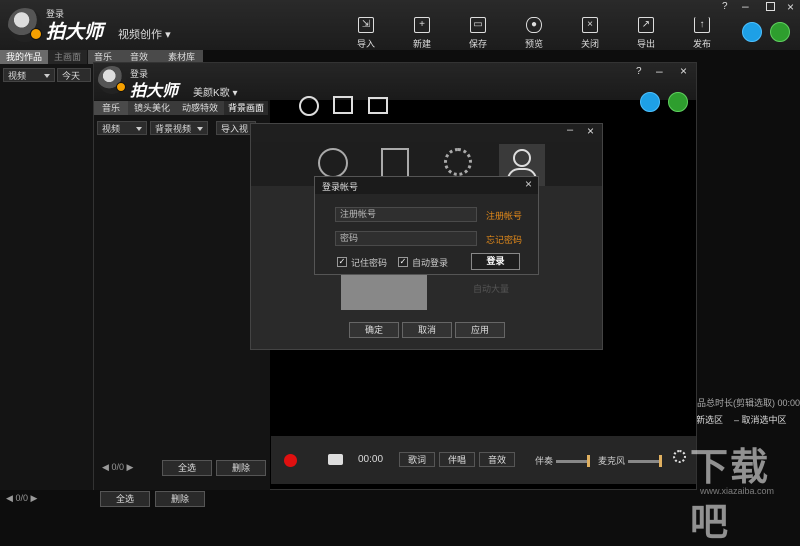 The image size is (800, 546). I want to click on save-icon: ▭, so click(478, 25).